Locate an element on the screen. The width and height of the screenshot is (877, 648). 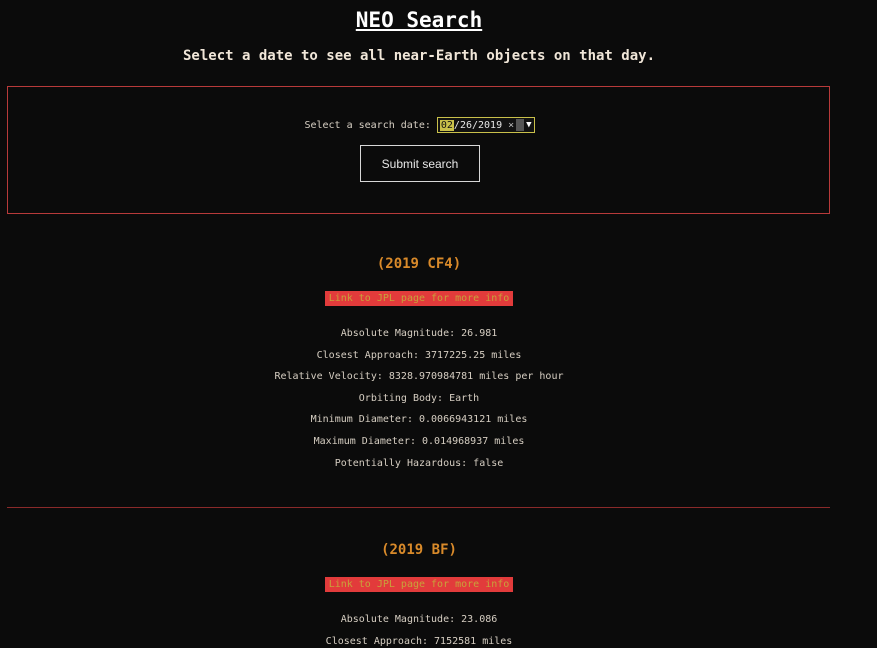
fact-closest-approach: Closest Approach: 7152581 miles is located at coordinates (419, 641).